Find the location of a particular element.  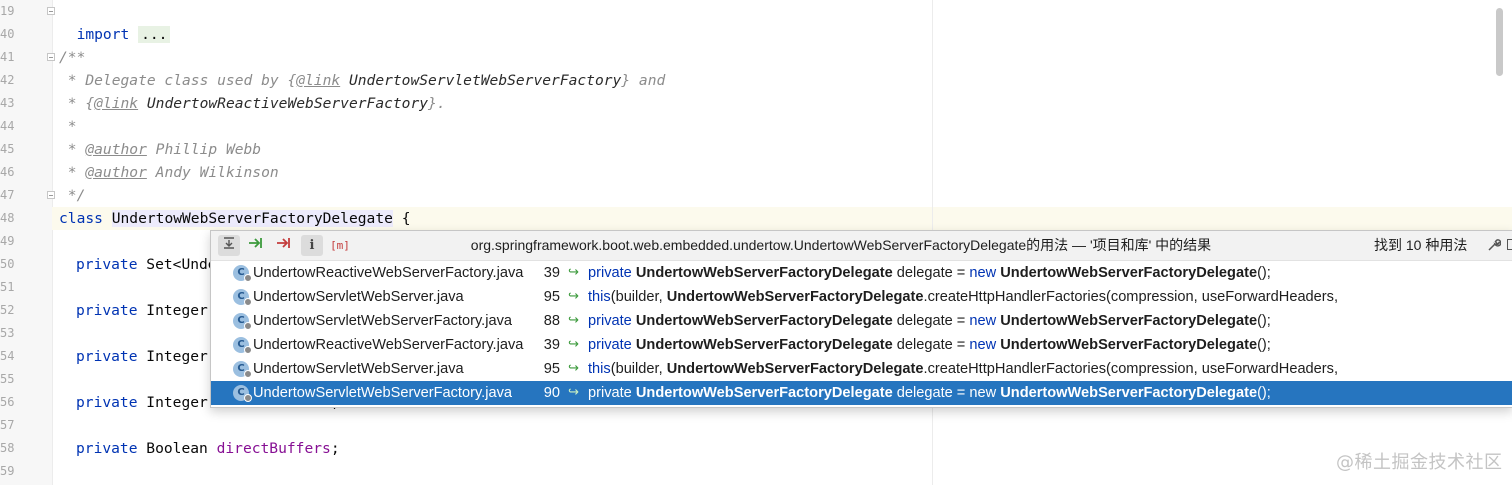

fold-doc-start-icon is located at coordinates (51, 57).